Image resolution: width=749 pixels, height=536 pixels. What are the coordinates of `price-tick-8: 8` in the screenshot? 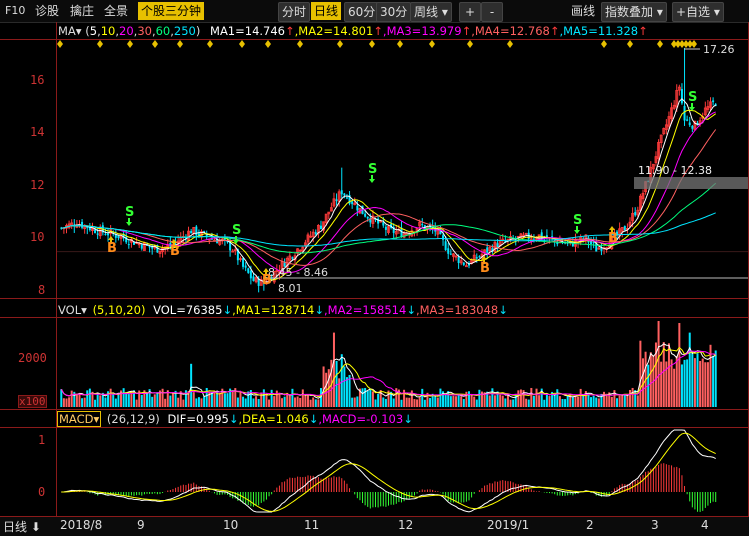 It's located at (42, 290).